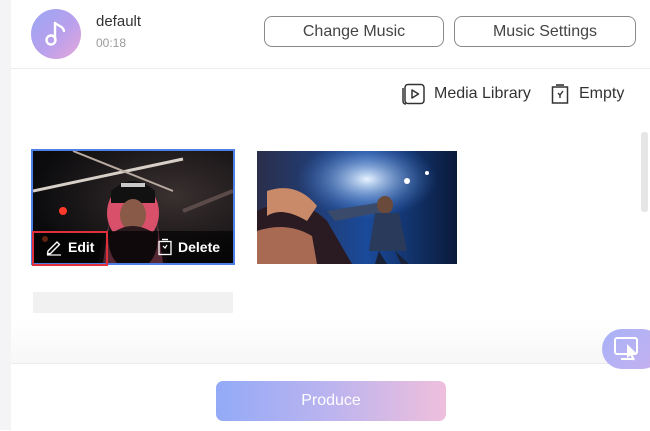 The height and width of the screenshot is (431, 650). Describe the element at coordinates (354, 31) in the screenshot. I see `change-music-button: Change Music` at that location.